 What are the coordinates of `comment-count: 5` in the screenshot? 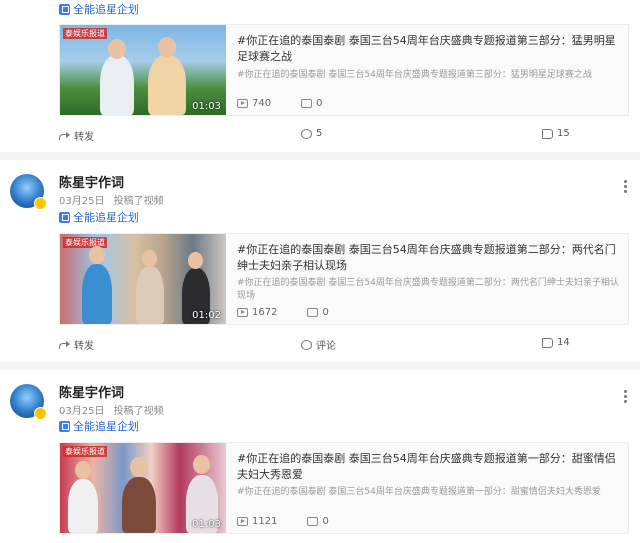 It's located at (319, 133).